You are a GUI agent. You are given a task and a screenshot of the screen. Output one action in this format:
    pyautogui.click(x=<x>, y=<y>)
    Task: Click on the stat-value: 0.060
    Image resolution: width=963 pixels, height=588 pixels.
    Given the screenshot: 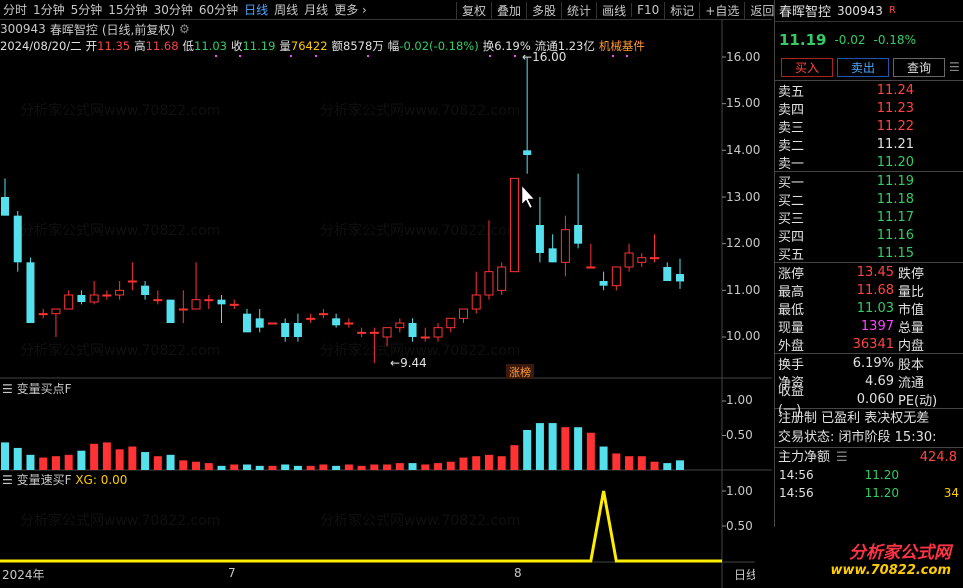 What is the action you would take?
    pyautogui.click(x=875, y=399)
    